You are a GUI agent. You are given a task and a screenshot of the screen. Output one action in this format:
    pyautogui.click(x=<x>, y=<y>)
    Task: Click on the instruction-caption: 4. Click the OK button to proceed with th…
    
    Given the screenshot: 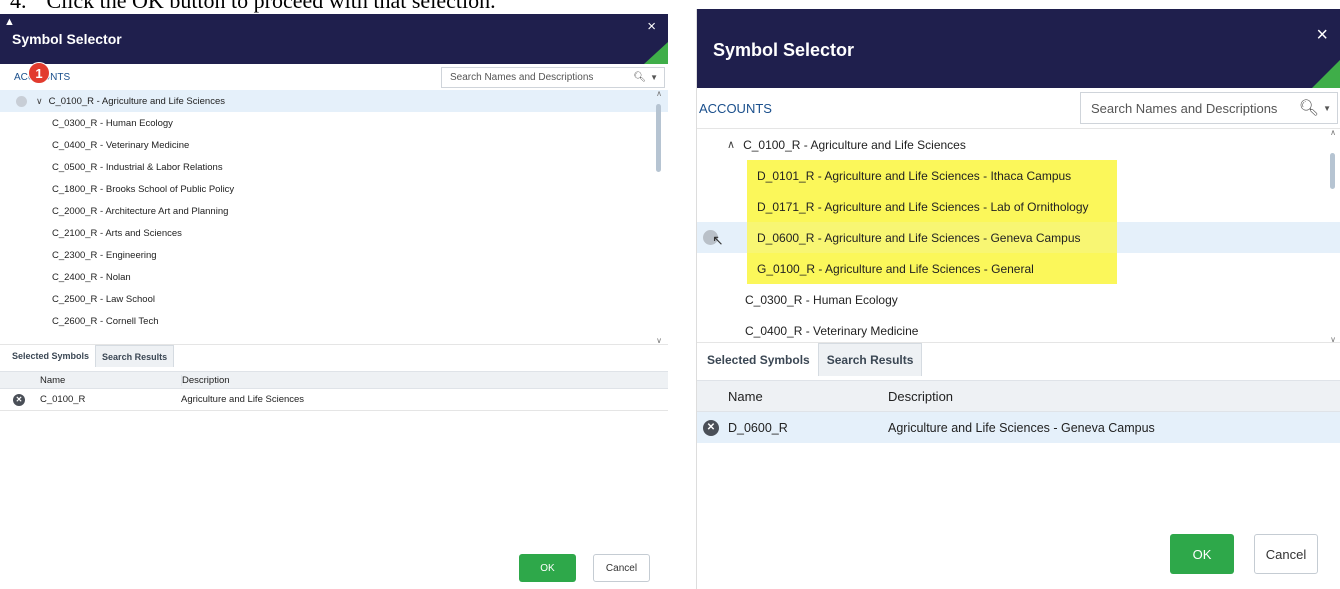 What is the action you would take?
    pyautogui.click(x=253, y=6)
    